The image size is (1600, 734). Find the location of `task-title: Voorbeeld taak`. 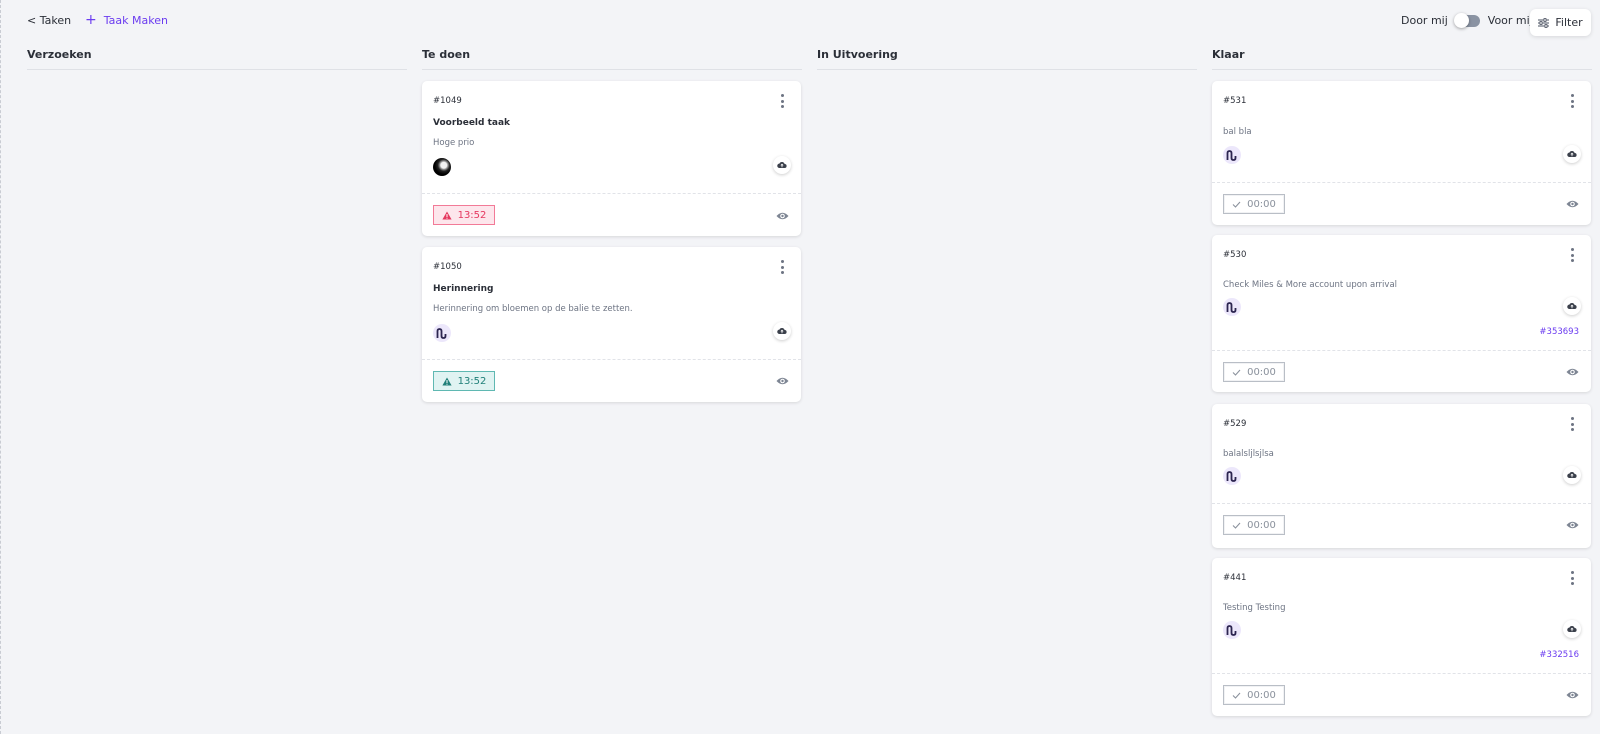

task-title: Voorbeeld taak is located at coordinates (472, 123).